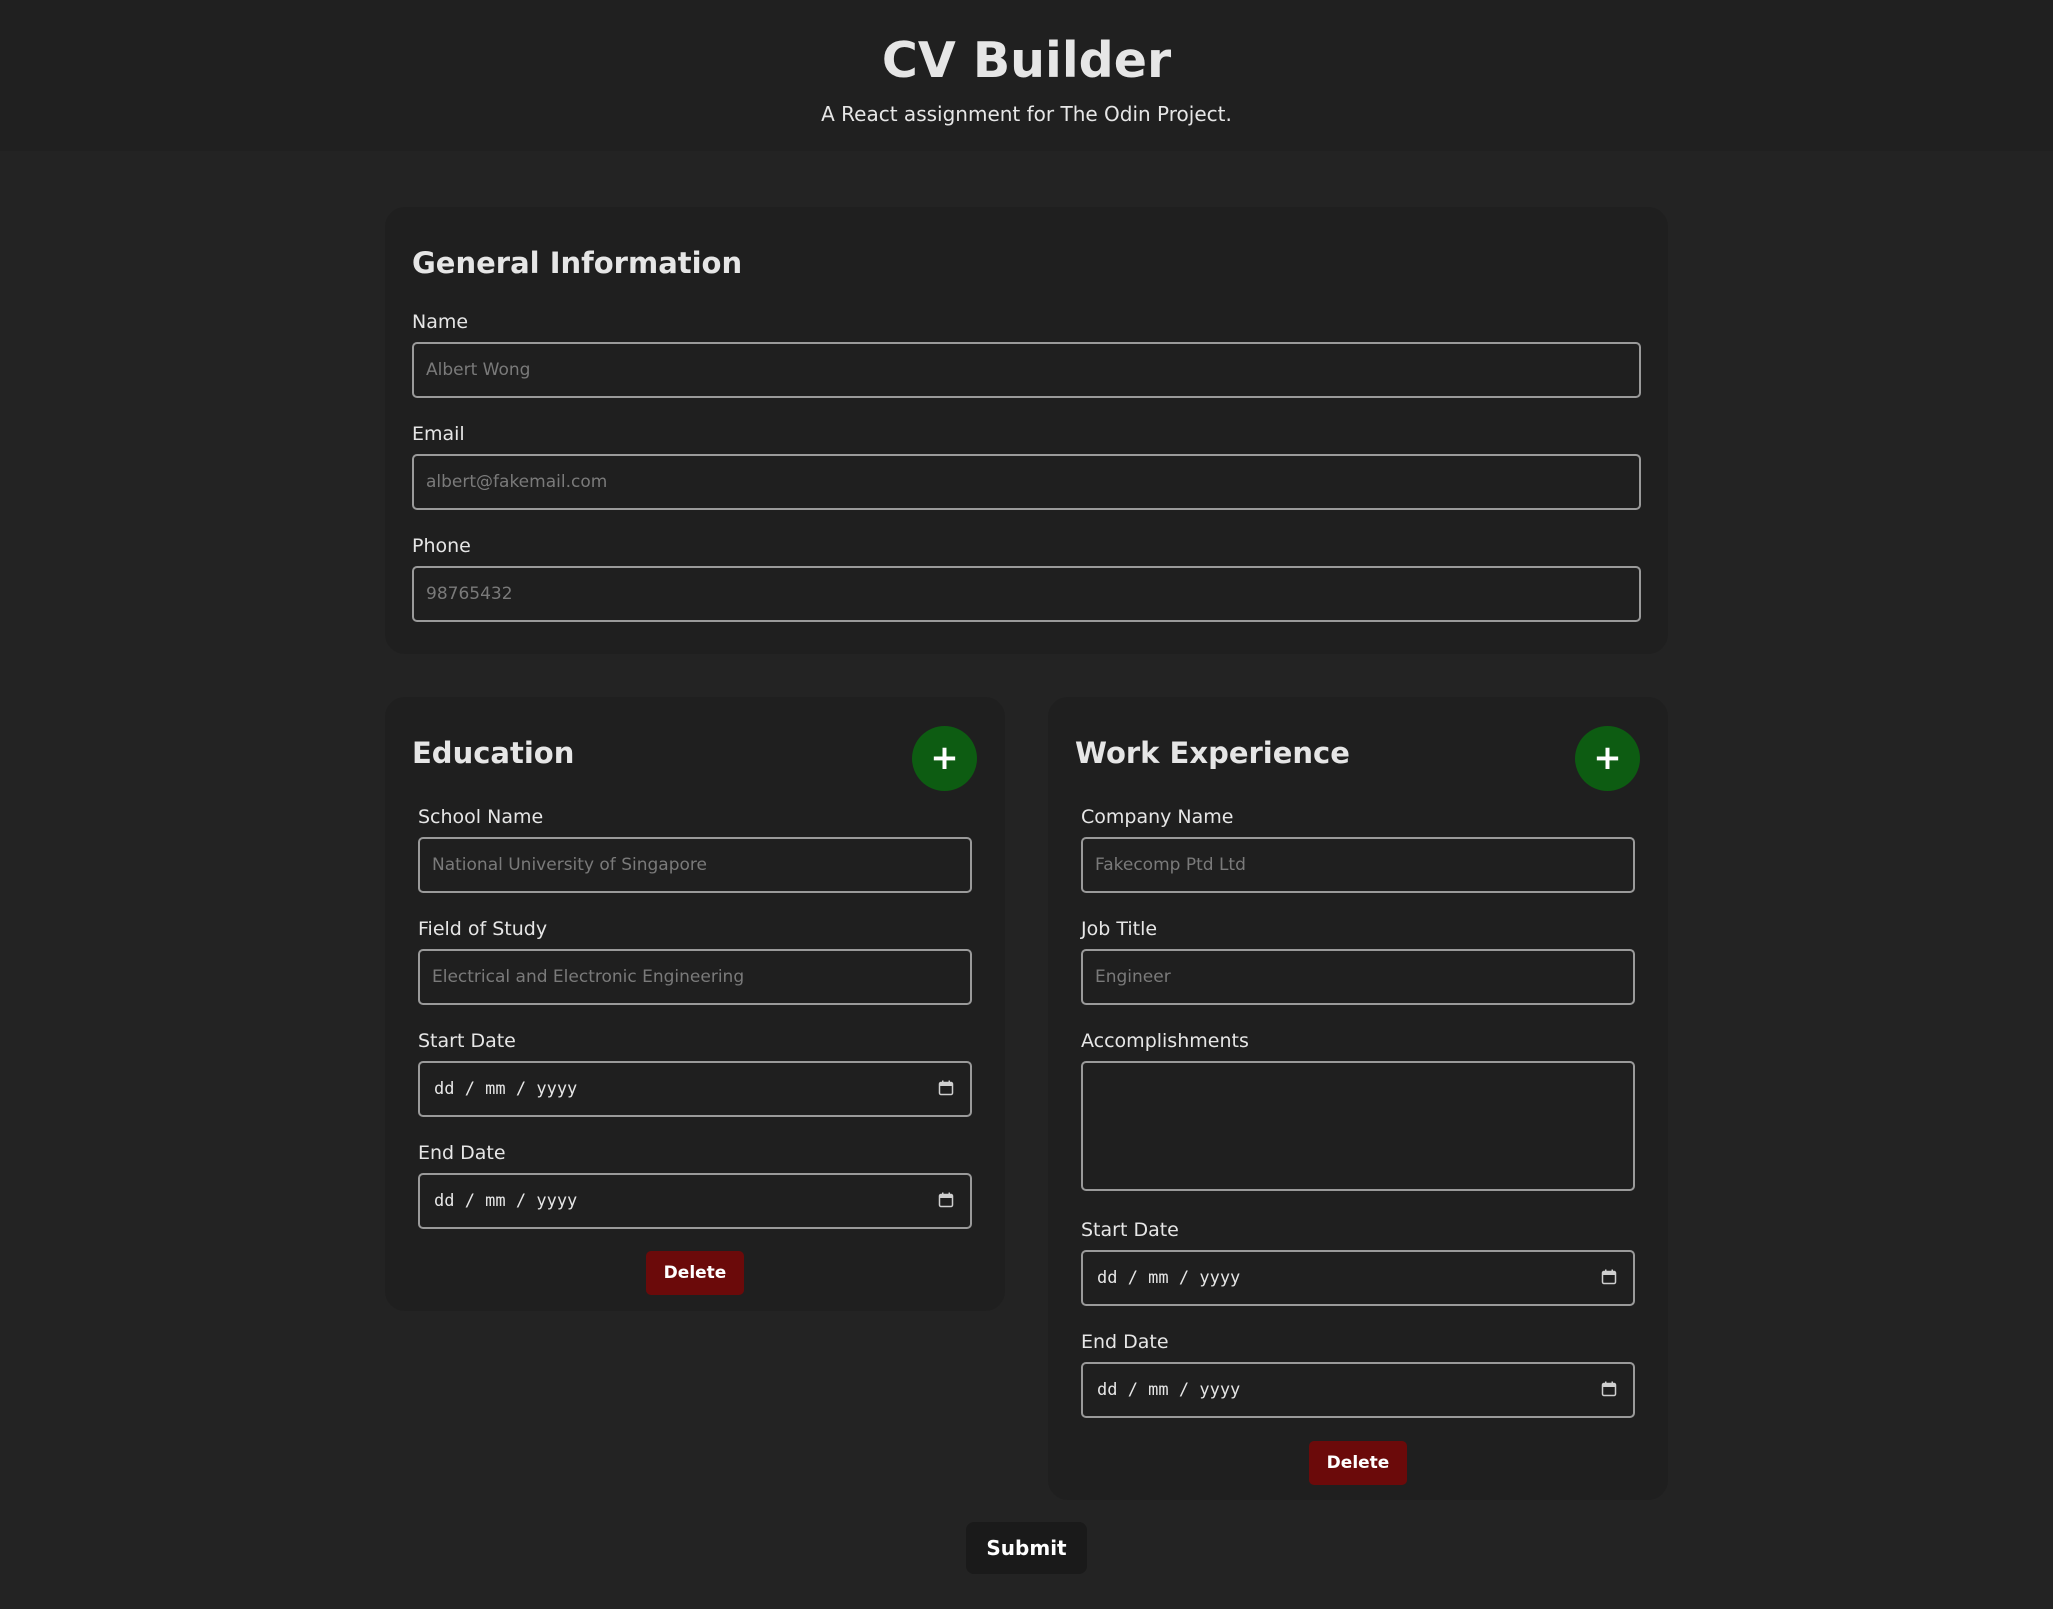 The height and width of the screenshot is (1609, 2053). Describe the element at coordinates (1026, 1548) in the screenshot. I see `submit-button: Submit` at that location.